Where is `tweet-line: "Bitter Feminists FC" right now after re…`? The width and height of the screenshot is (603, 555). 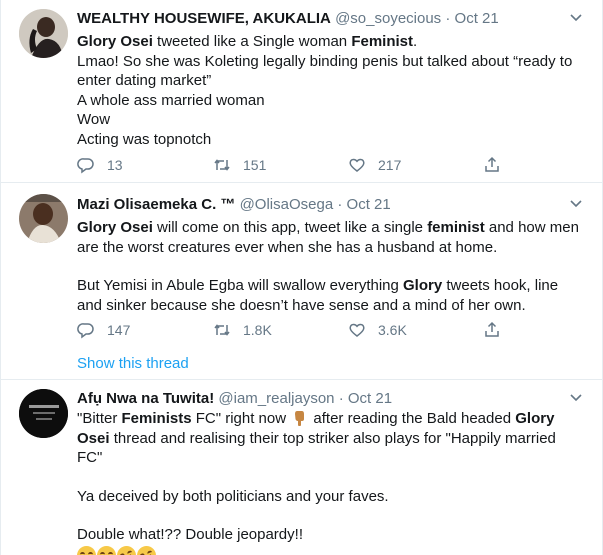
tweet-line: "Bitter Feminists FC" right now after re… is located at coordinates (330, 438).